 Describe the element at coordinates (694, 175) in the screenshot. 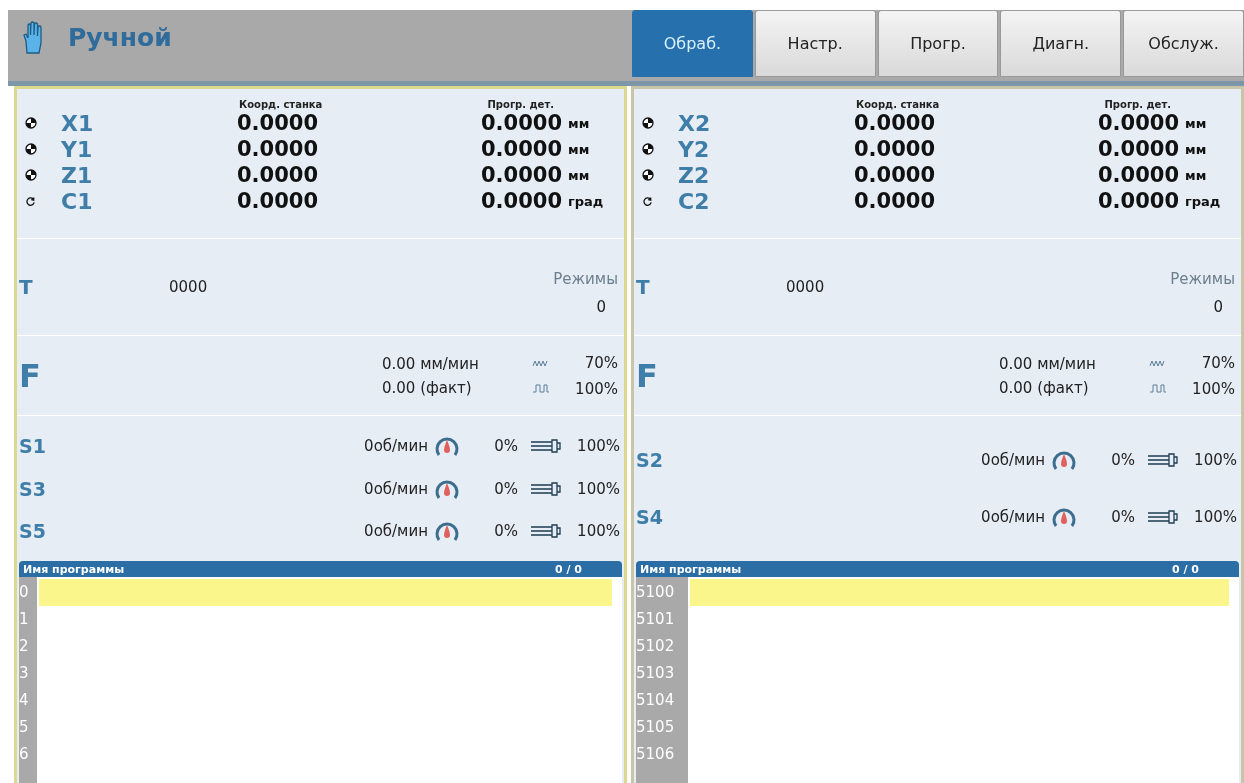

I see `axis-name: Z2` at that location.